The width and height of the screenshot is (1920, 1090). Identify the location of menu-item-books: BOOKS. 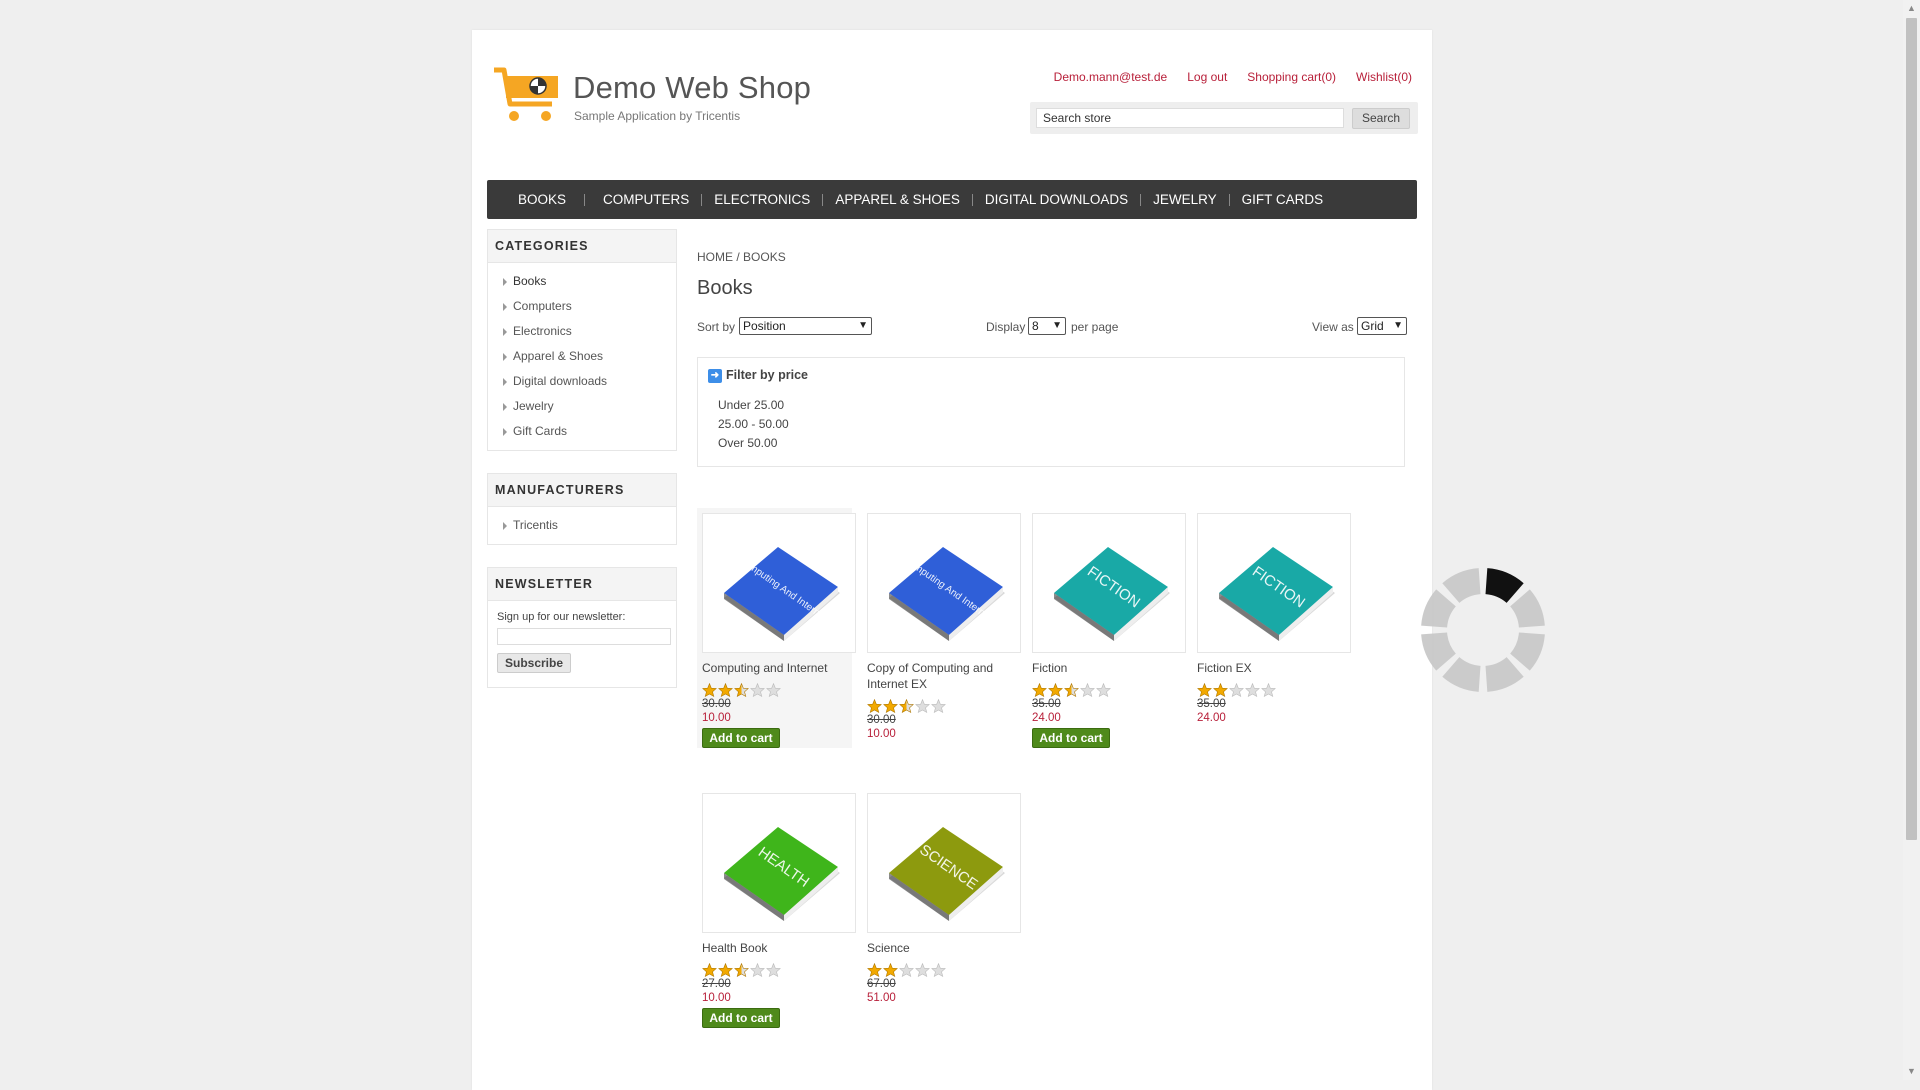
(542, 199).